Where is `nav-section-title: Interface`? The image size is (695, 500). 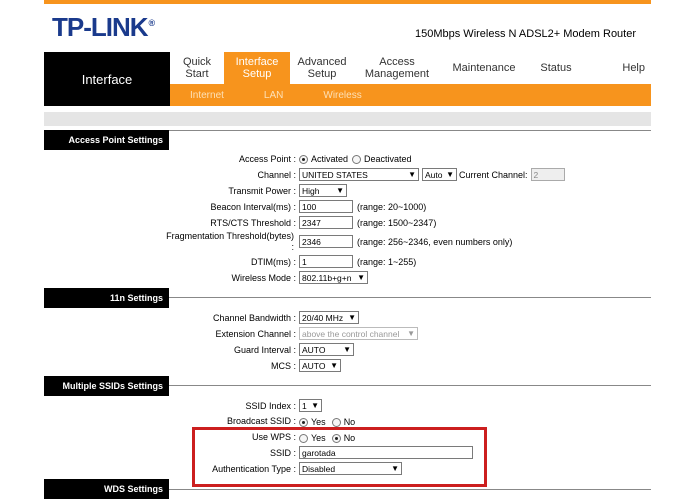
nav-section-title: Interface is located at coordinates (107, 79).